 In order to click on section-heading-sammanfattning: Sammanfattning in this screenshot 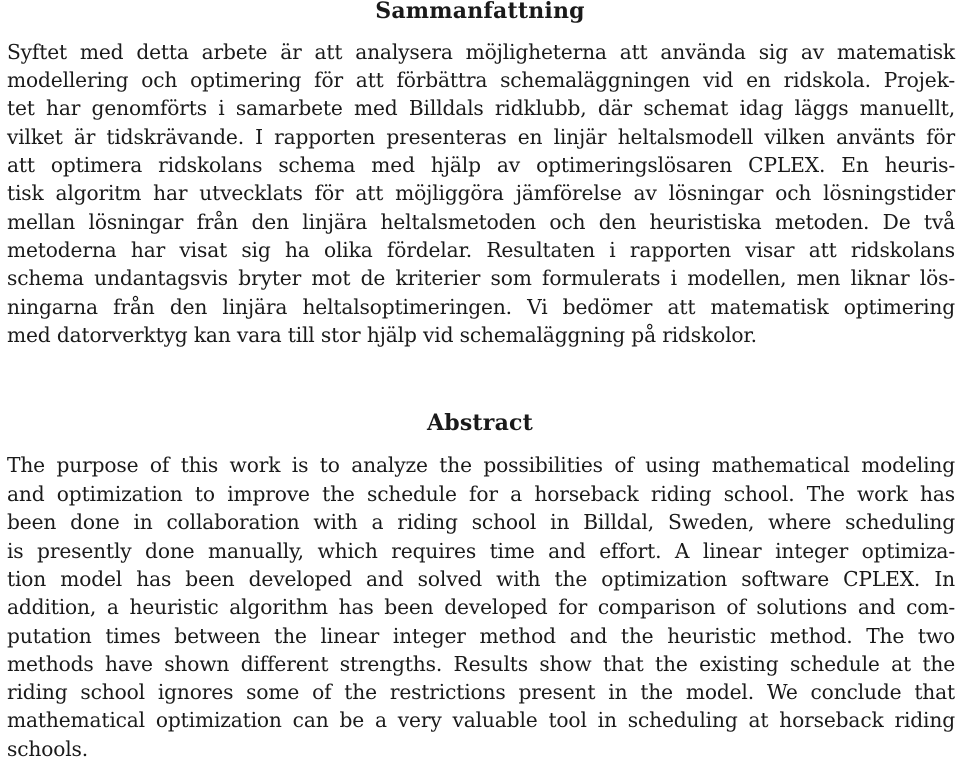, I will do `click(480, 12)`.